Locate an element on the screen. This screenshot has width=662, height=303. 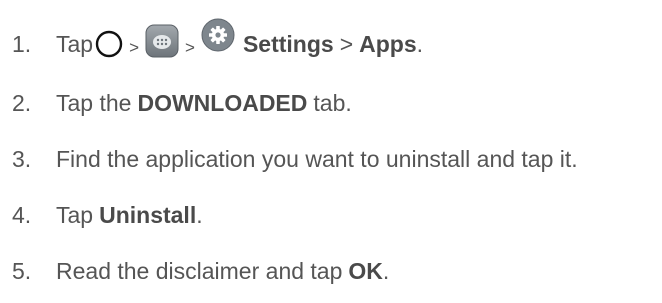
step-end: . is located at coordinates (420, 43).